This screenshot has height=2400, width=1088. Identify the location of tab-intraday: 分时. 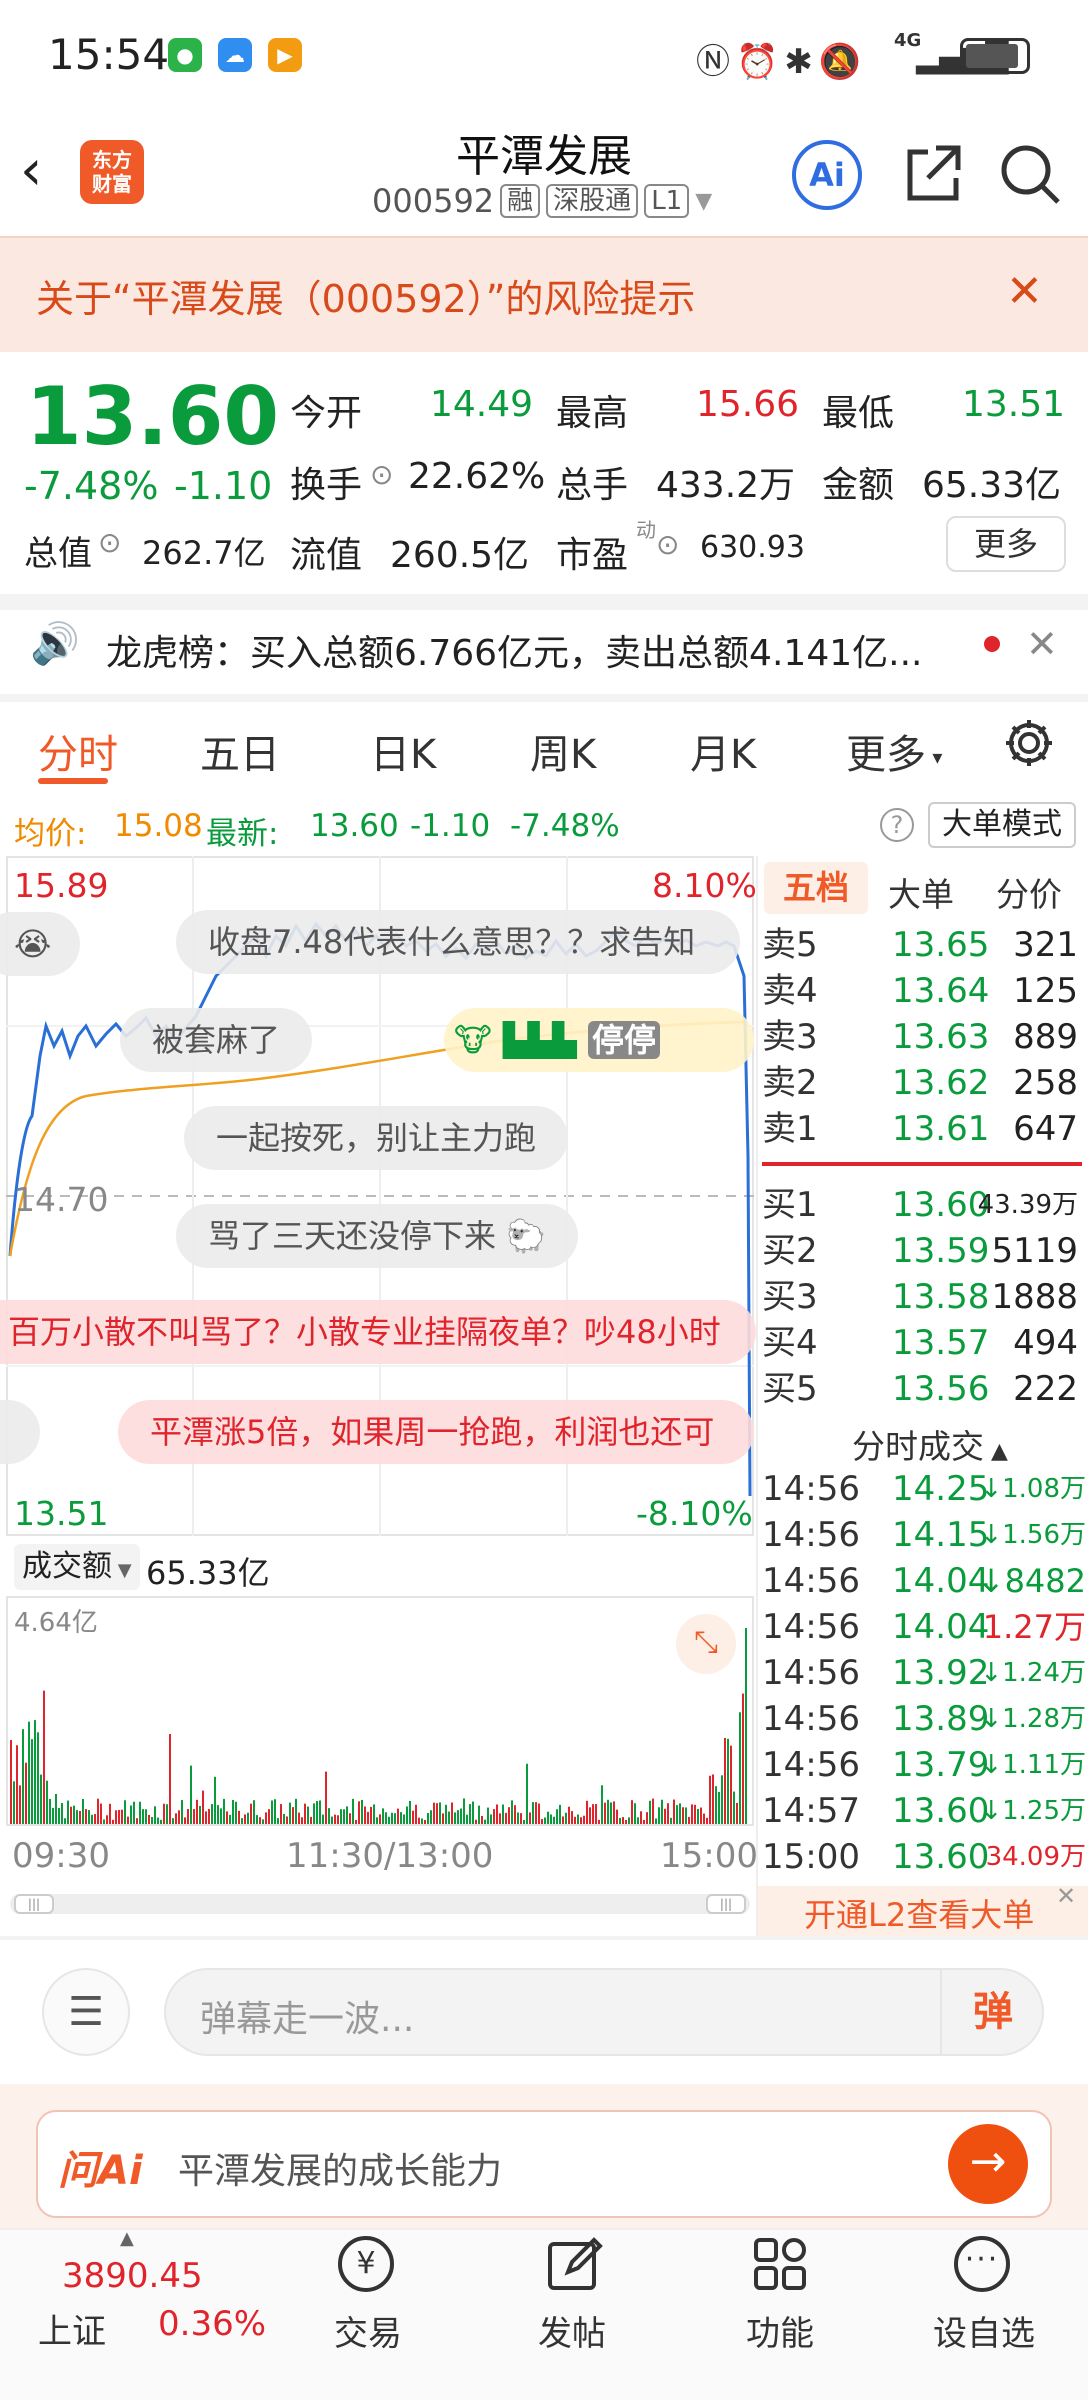
(78, 751).